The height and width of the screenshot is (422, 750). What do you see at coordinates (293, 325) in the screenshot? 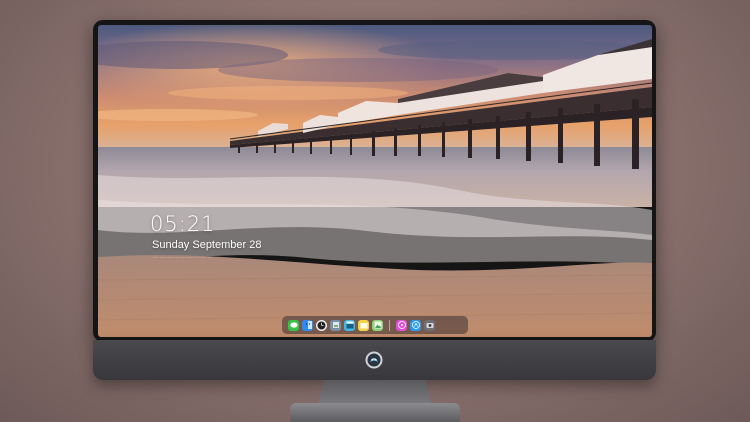
I see `messages-app-icon` at bounding box center [293, 325].